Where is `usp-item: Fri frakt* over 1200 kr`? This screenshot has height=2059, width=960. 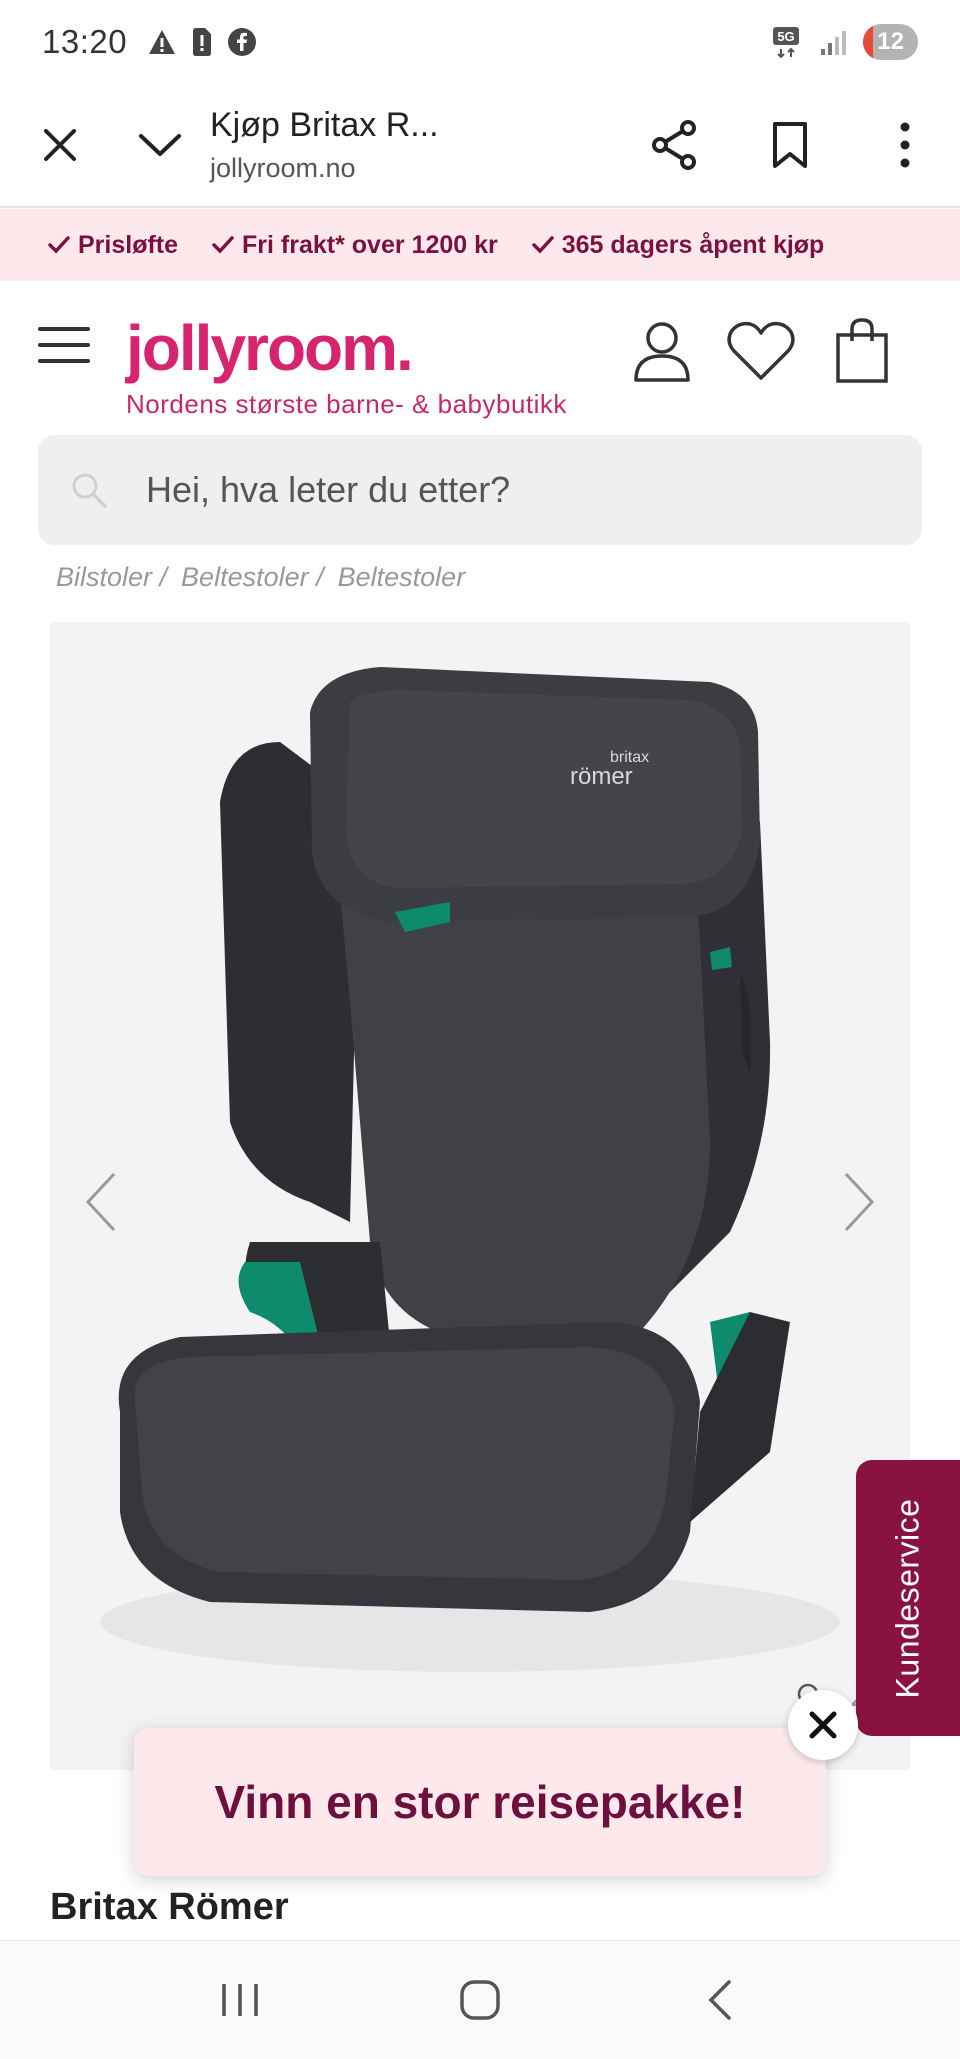
usp-item: Fri frakt* over 1200 kr is located at coordinates (355, 245).